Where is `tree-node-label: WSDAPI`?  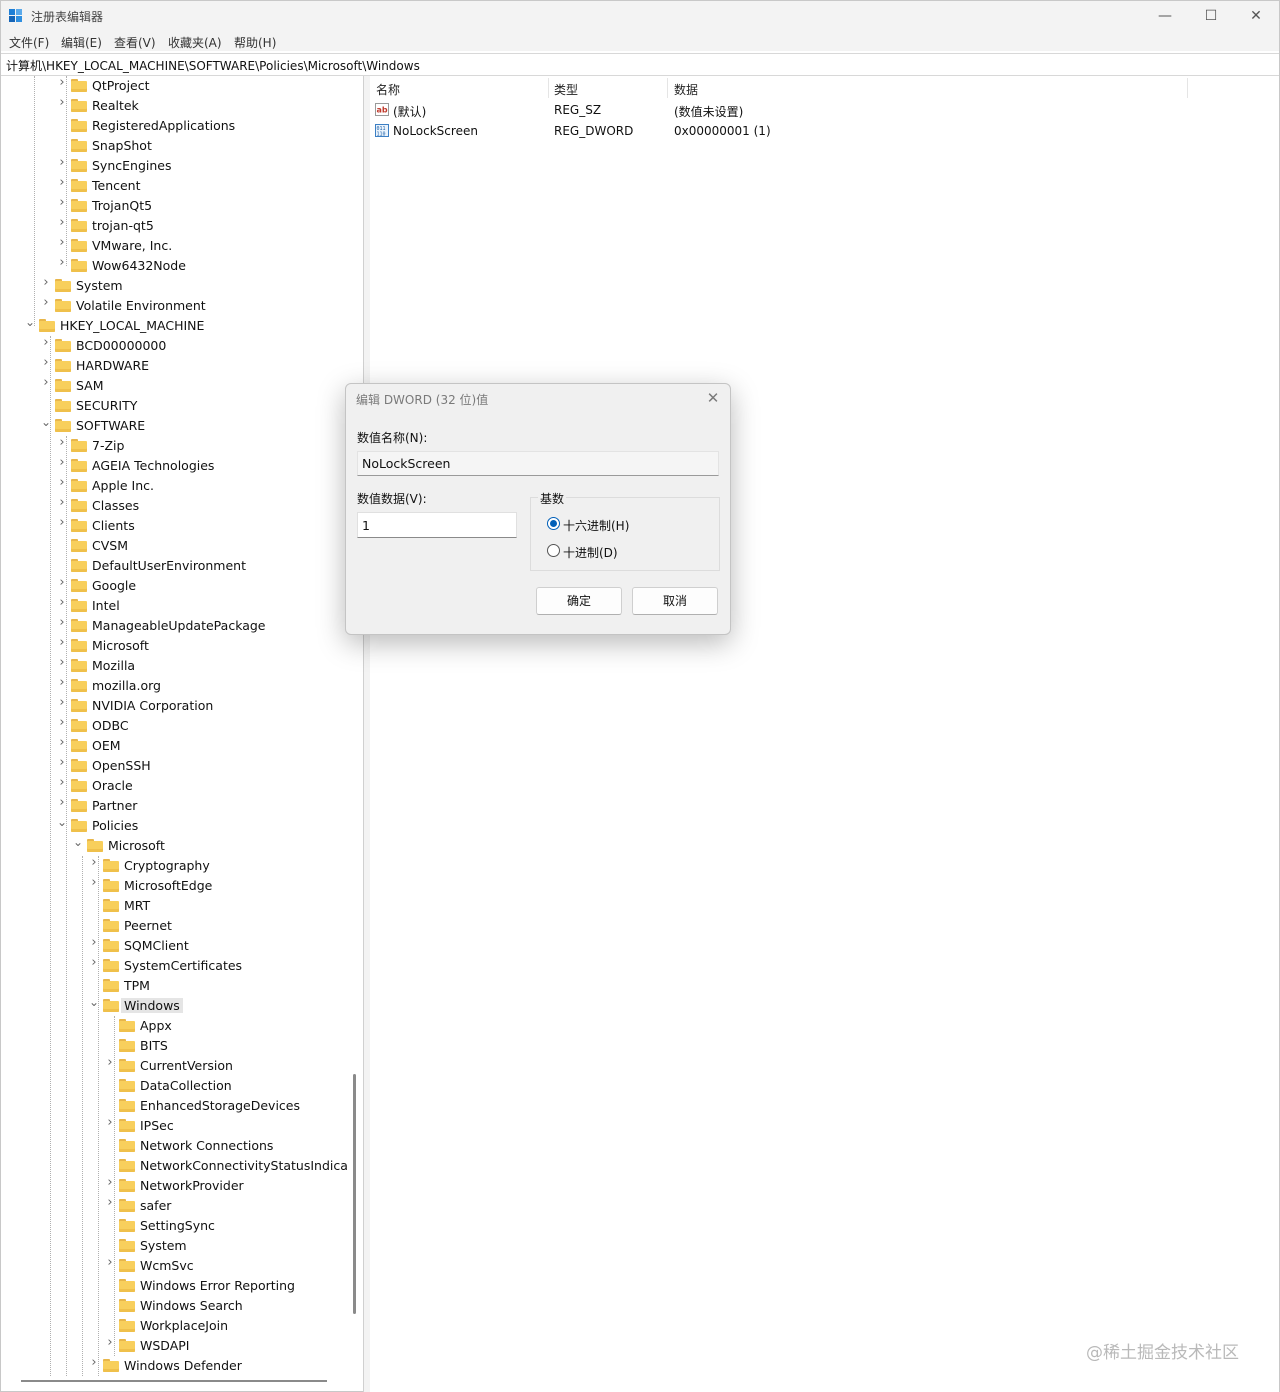
tree-node-label: WSDAPI is located at coordinates (164, 1345).